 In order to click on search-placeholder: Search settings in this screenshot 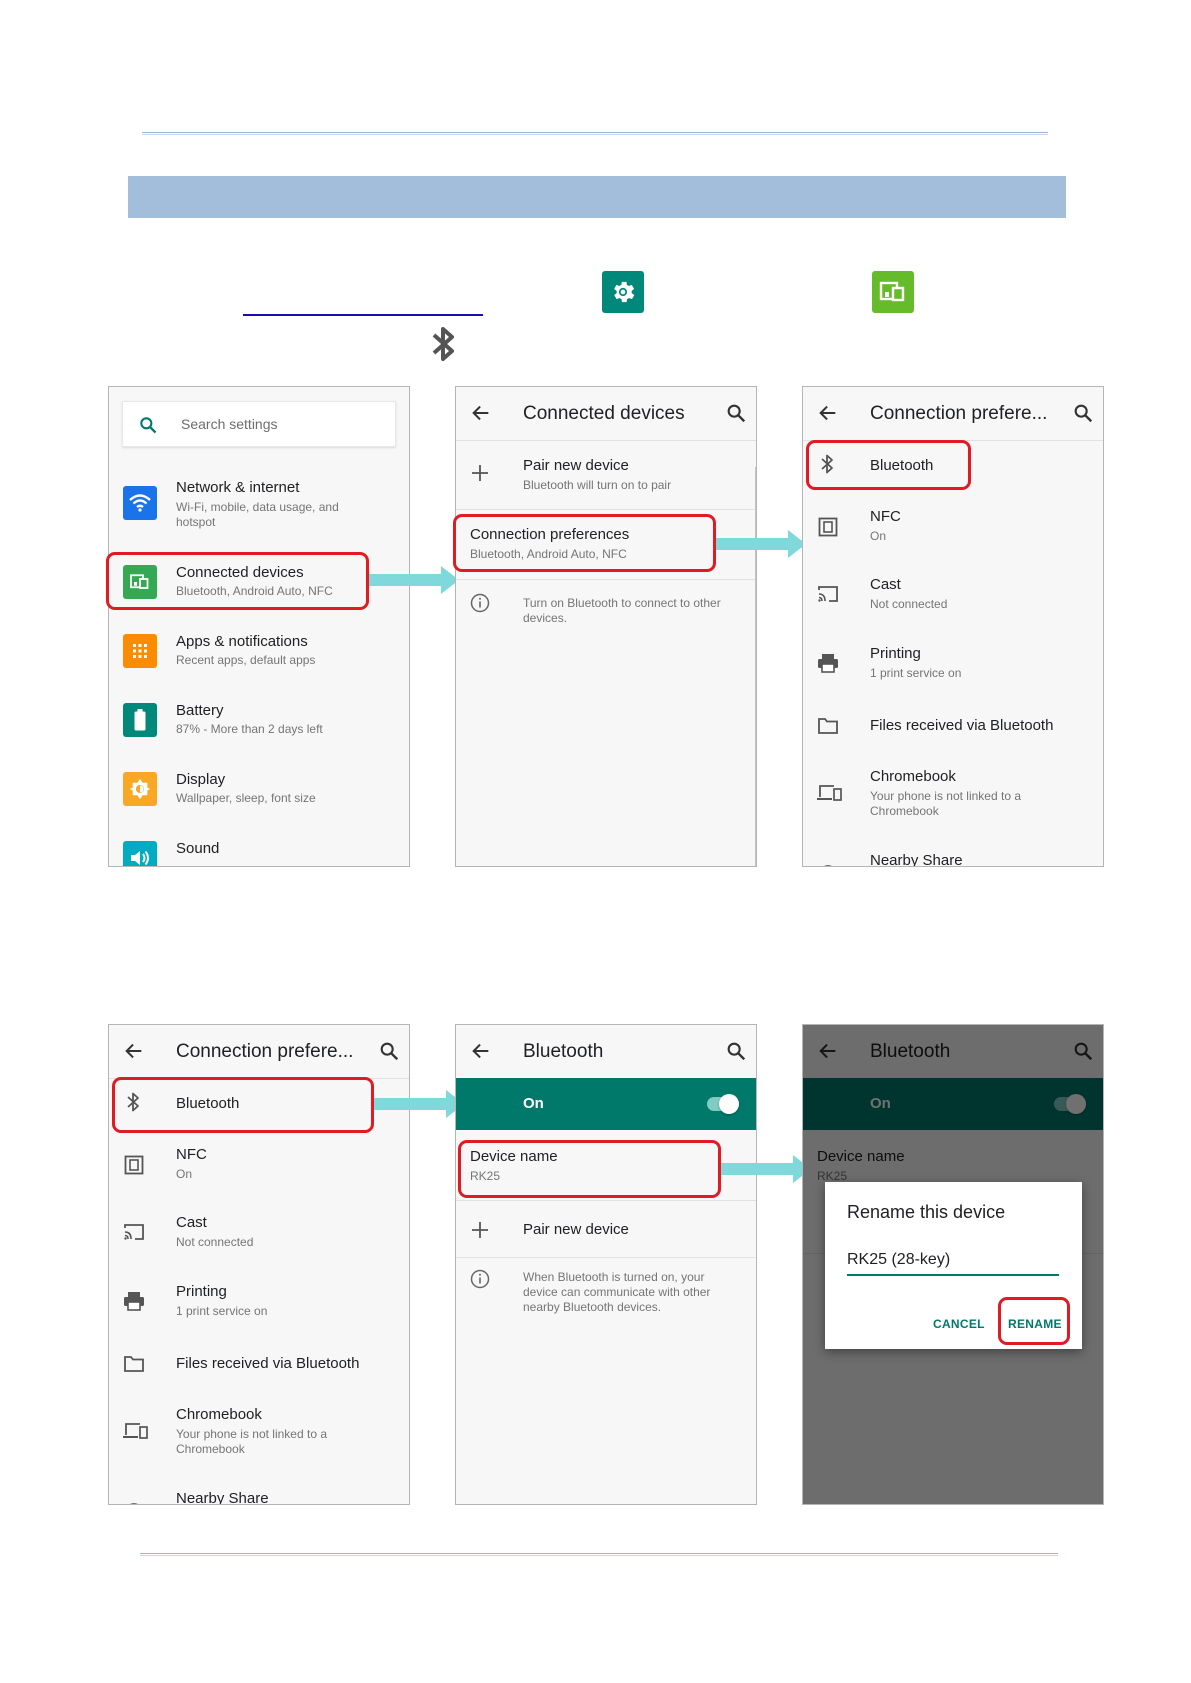, I will do `click(229, 424)`.